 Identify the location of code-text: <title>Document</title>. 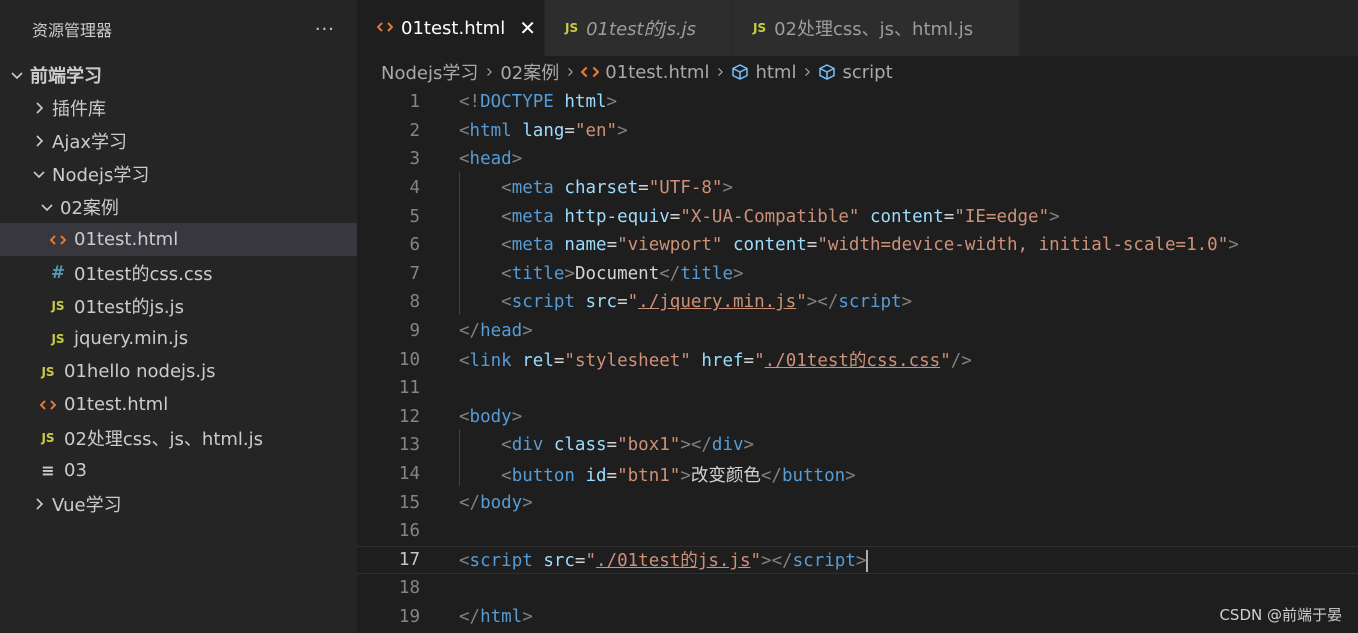
(601, 273).